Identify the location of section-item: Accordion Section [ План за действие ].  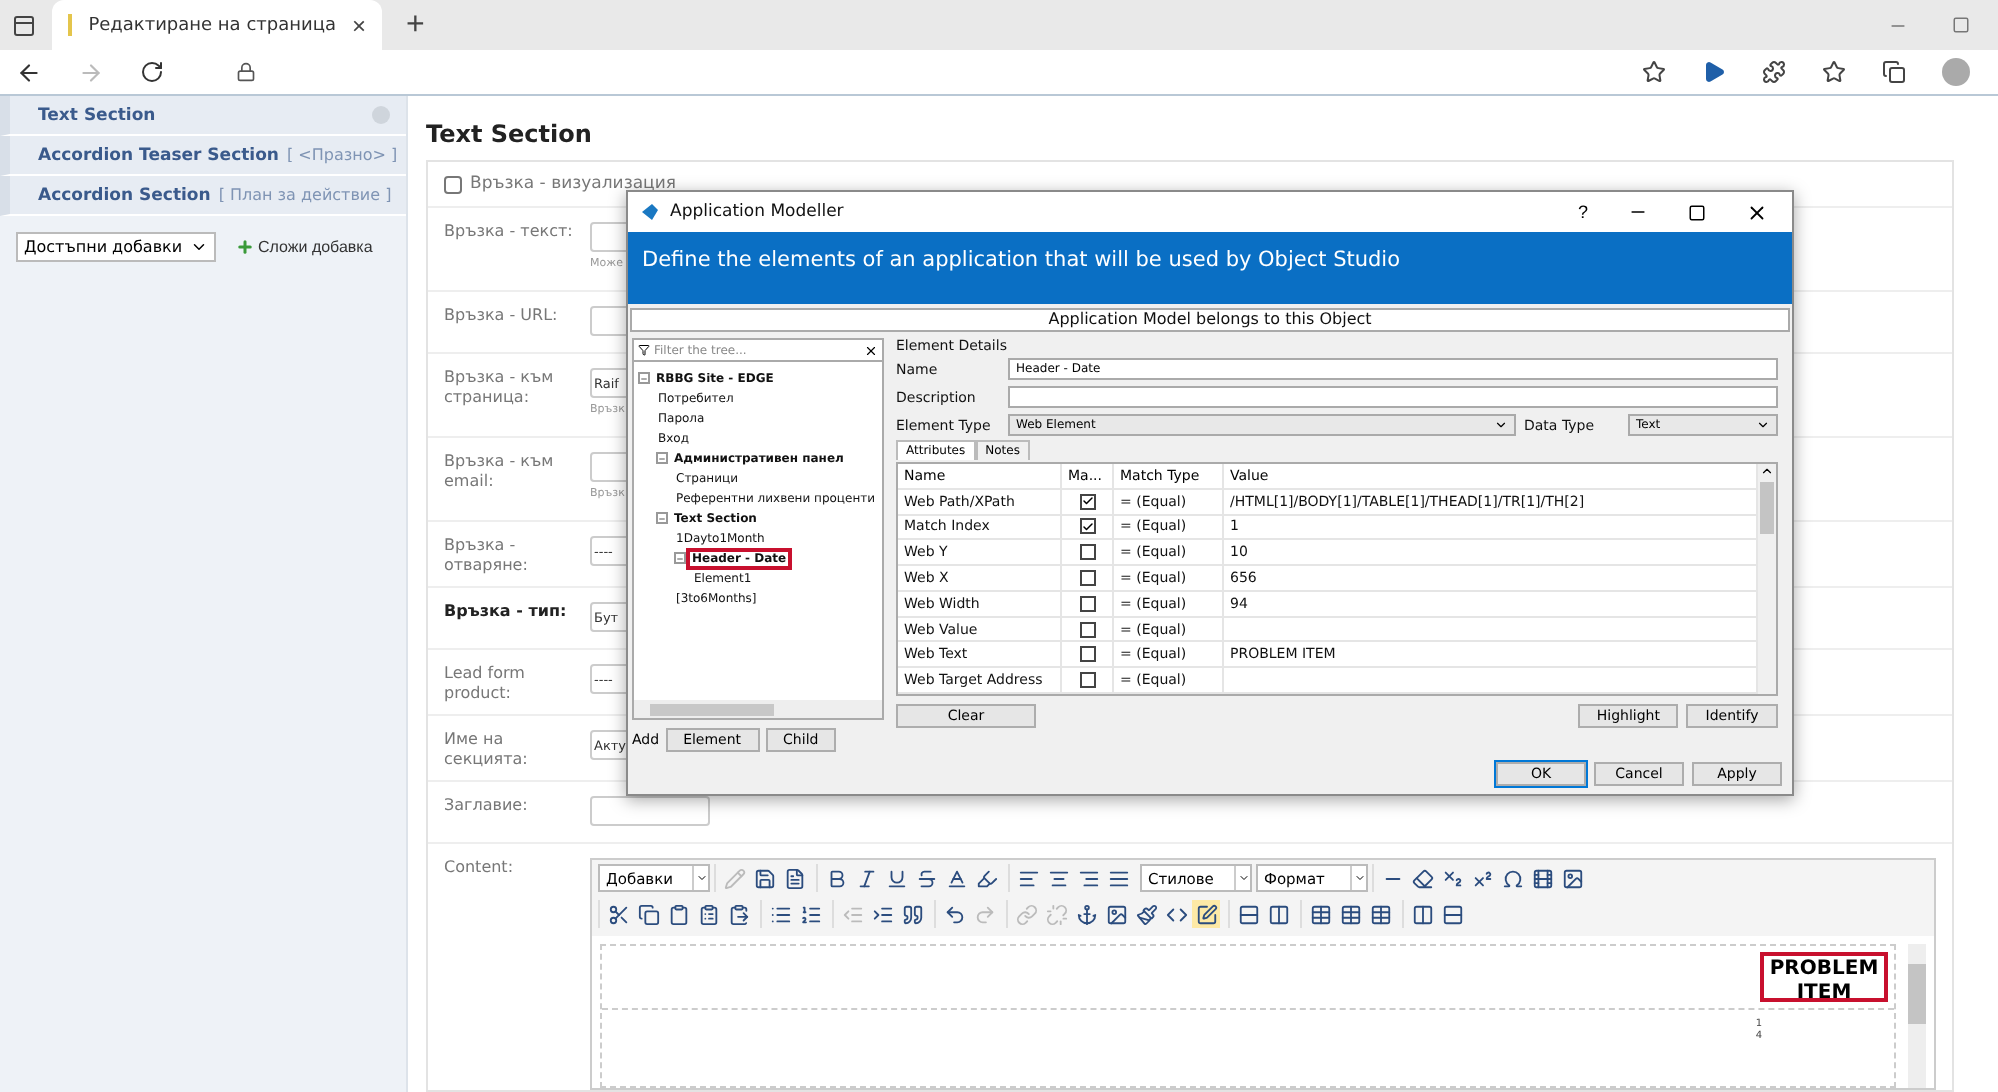
(203, 196).